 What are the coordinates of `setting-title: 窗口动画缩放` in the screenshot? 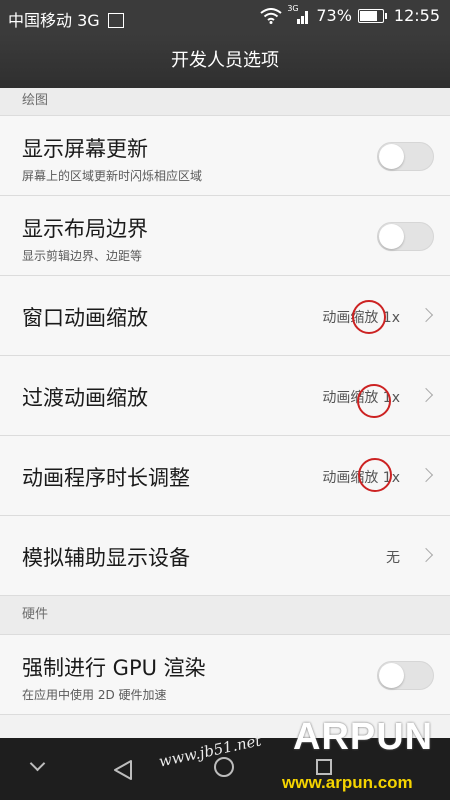 It's located at (85, 318).